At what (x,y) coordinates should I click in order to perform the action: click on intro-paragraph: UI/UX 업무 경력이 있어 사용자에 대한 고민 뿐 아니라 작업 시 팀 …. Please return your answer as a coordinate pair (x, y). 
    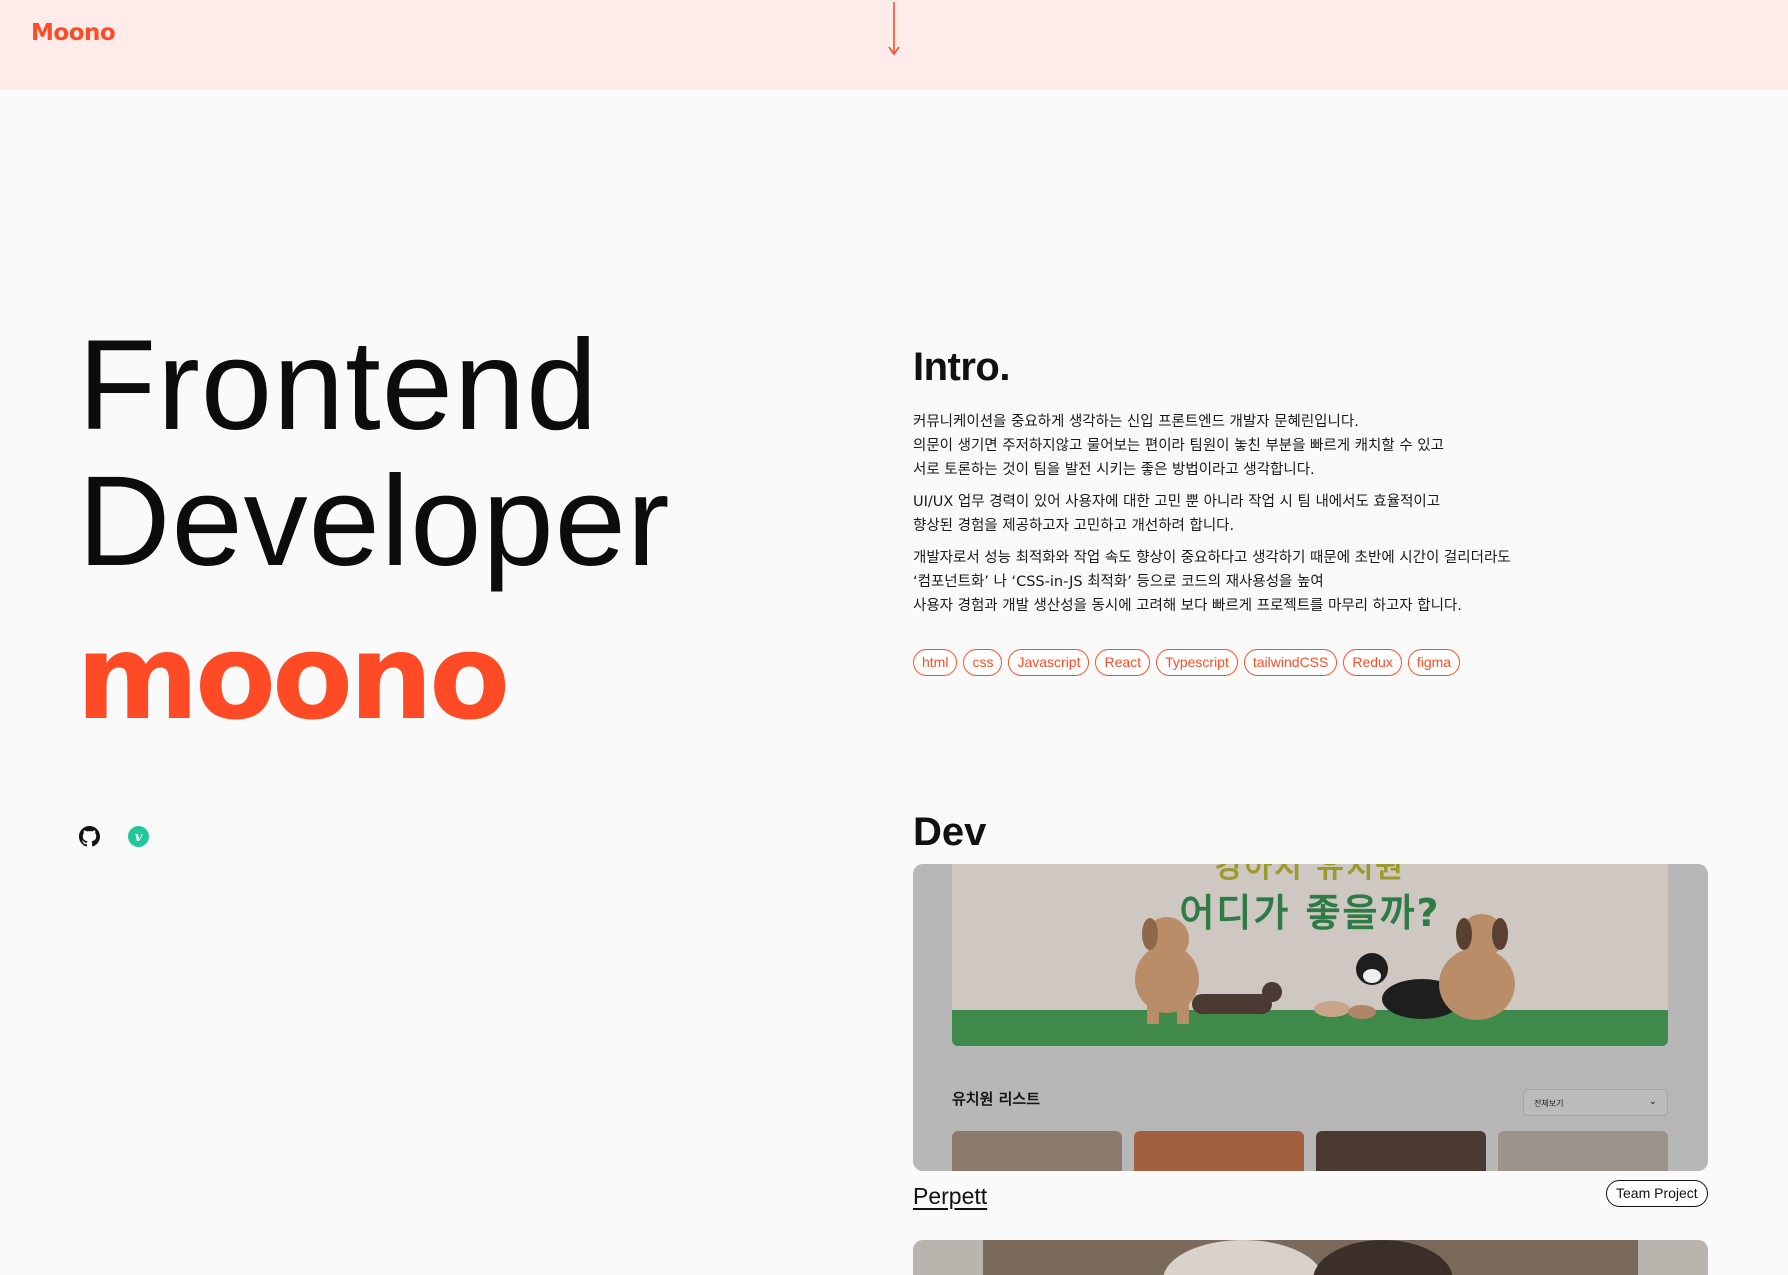
    Looking at the image, I should click on (1263, 514).